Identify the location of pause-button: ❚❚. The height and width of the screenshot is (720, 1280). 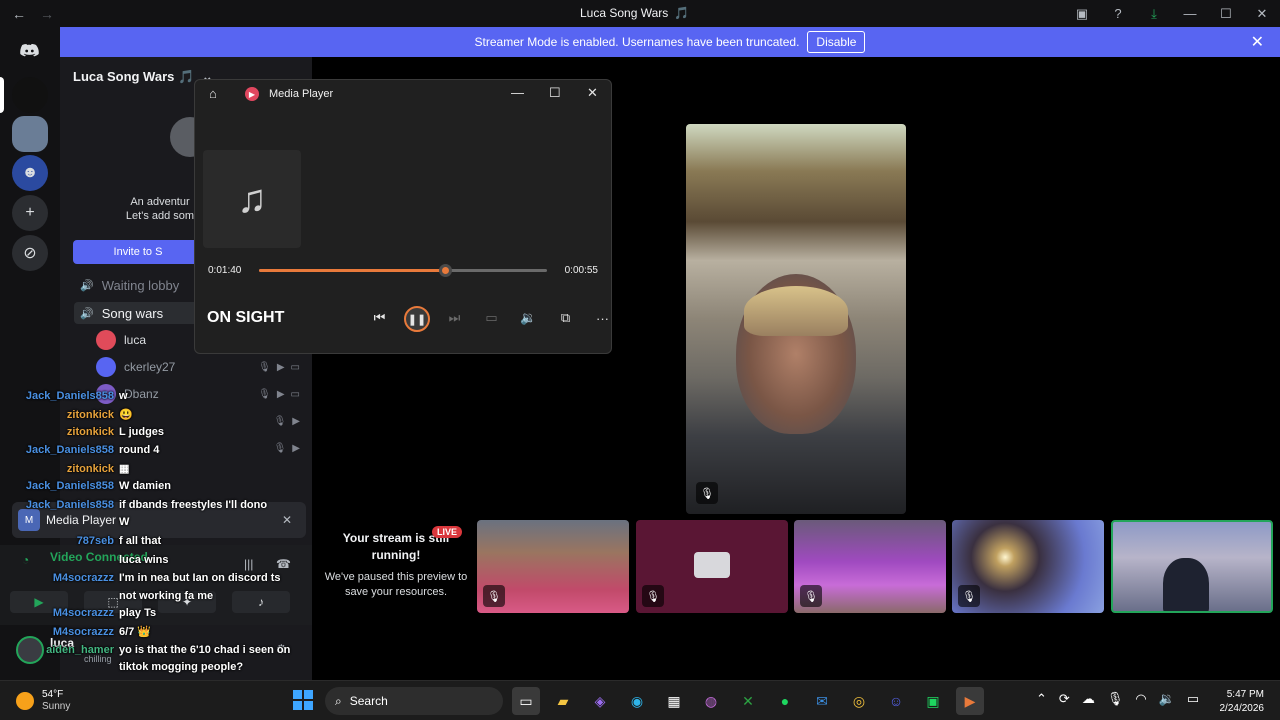
(417, 319).